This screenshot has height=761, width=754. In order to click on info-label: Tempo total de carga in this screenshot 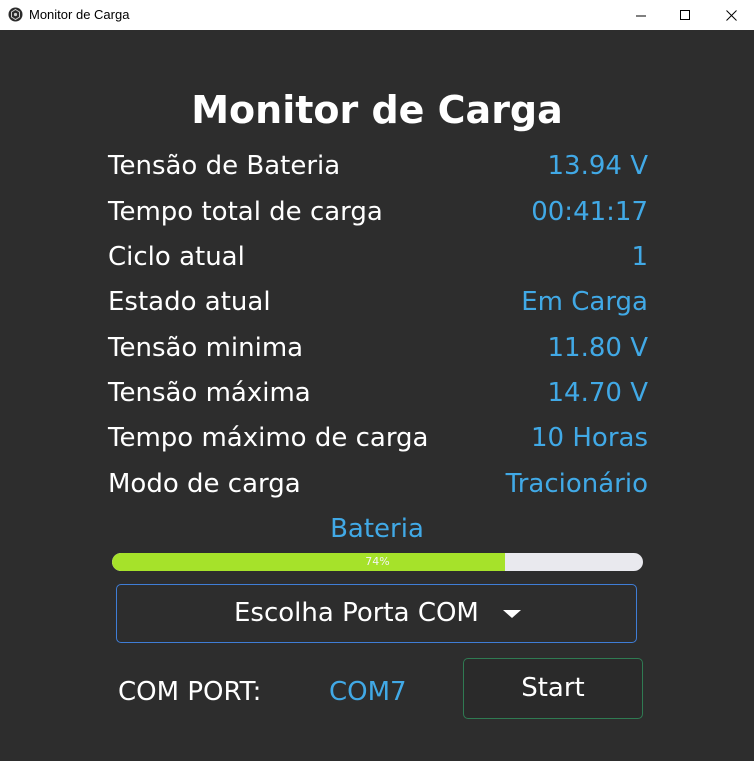, I will do `click(245, 212)`.